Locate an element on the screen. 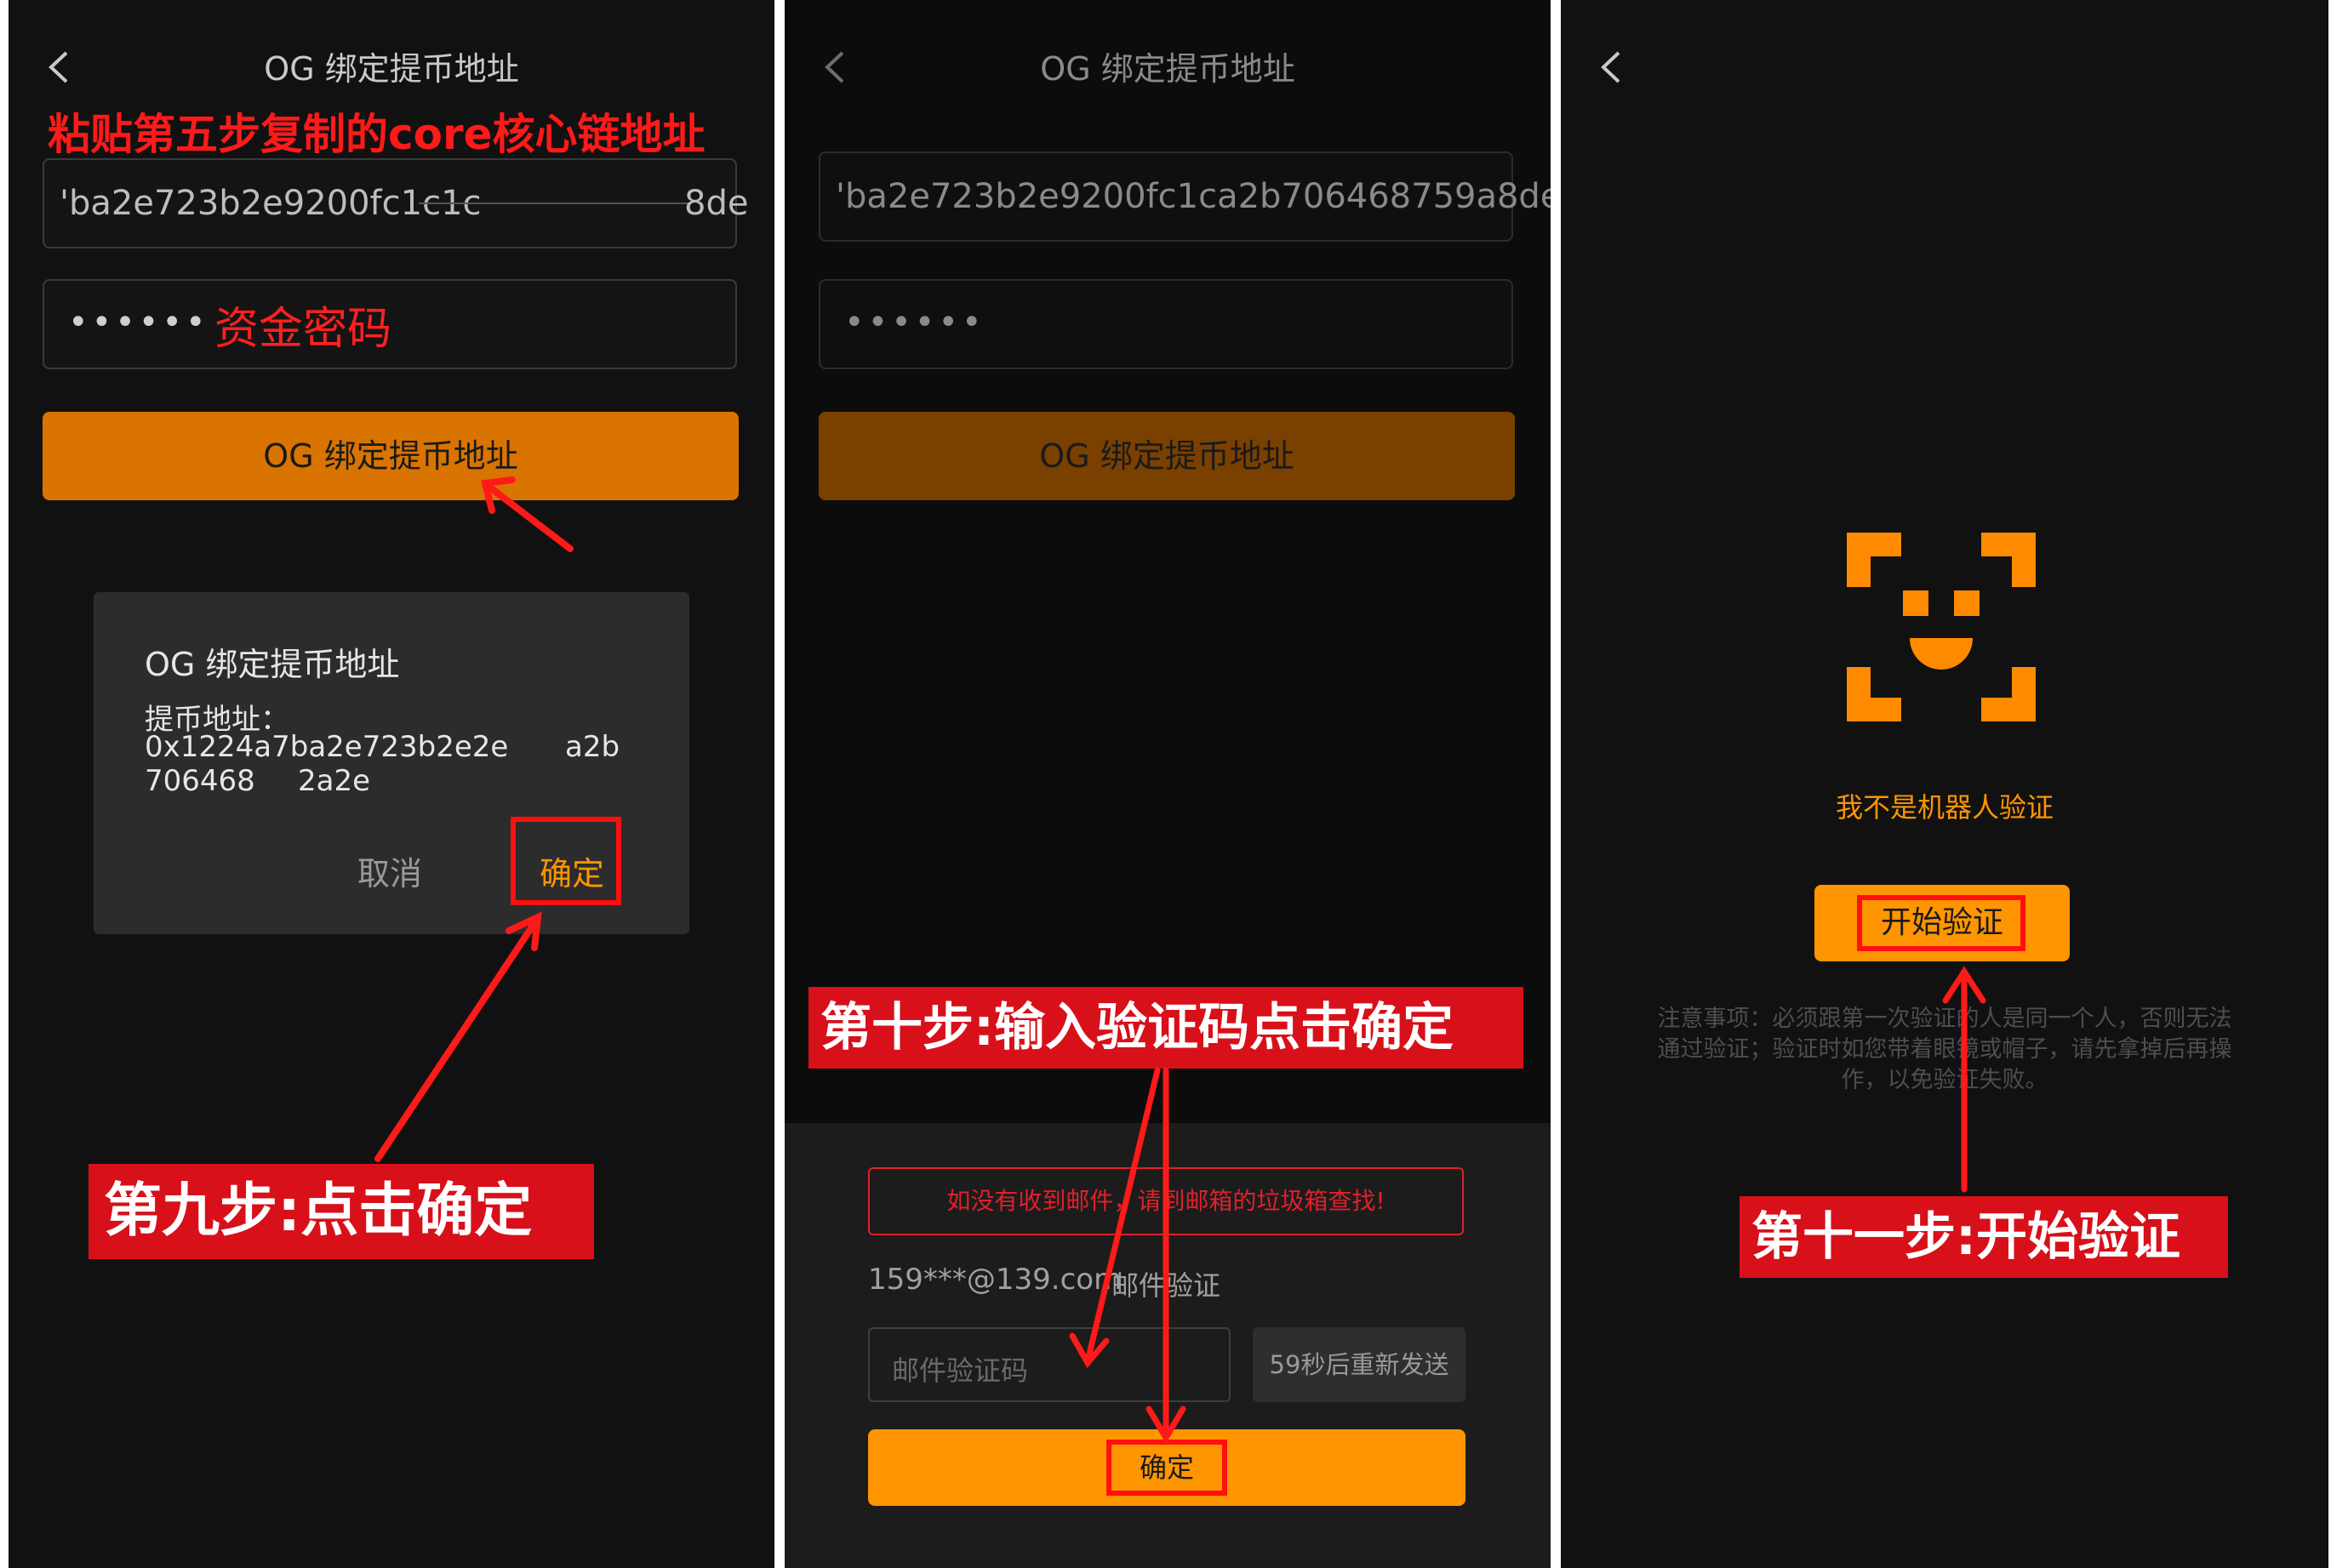  address-input: 'ba2e723b2e9200fc1ca2b706468759a8de is located at coordinates (1185, 196).